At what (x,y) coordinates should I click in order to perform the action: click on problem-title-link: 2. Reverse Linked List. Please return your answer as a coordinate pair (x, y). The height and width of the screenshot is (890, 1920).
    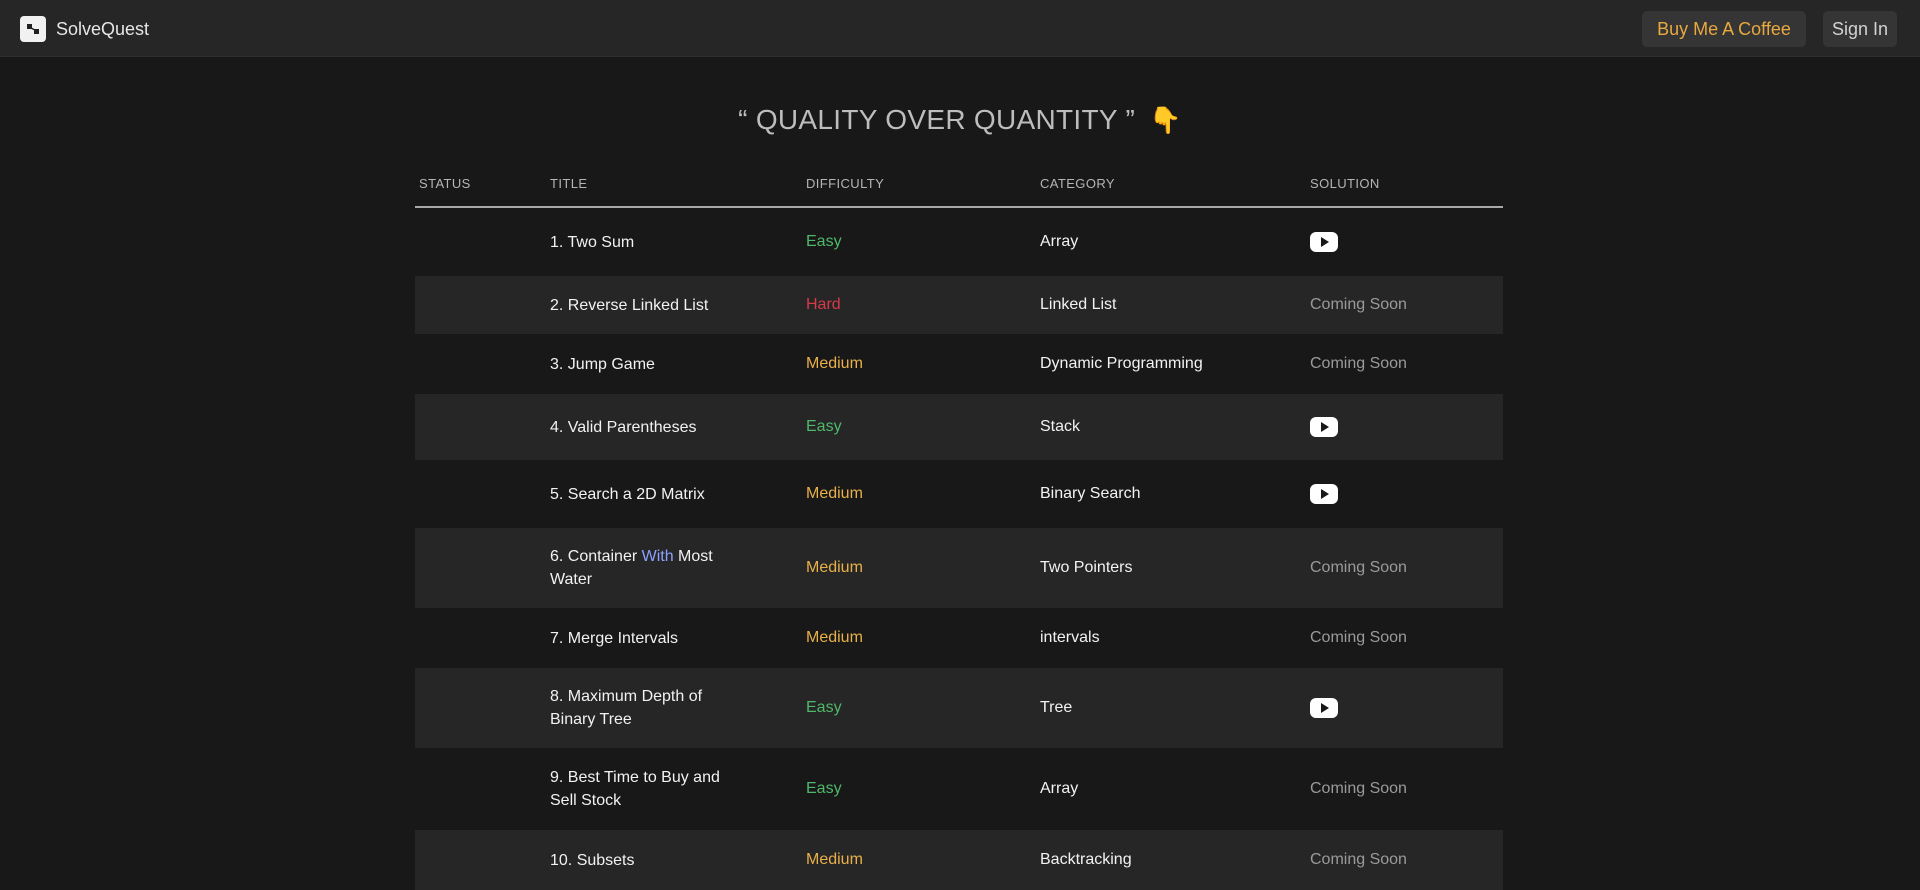
    Looking at the image, I should click on (650, 305).